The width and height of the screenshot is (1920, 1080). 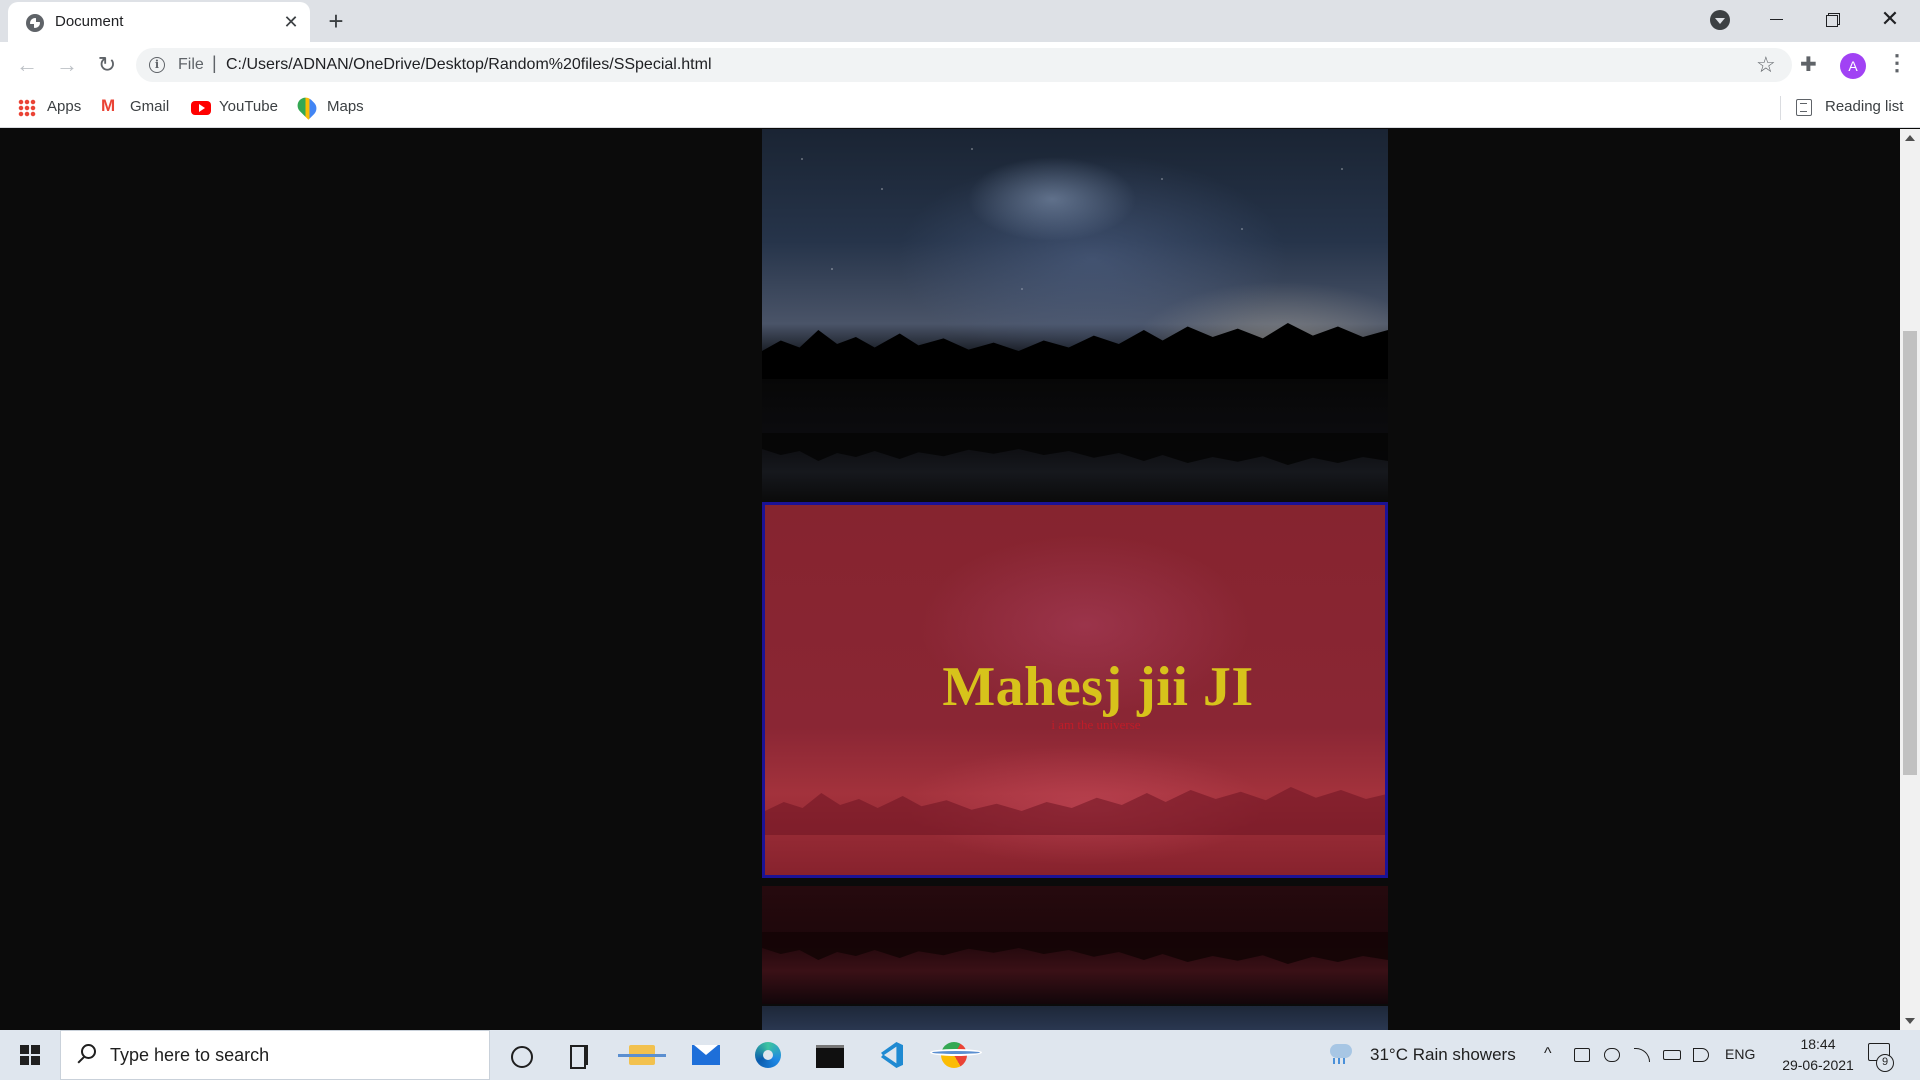 What do you see at coordinates (107, 65) in the screenshot?
I see `reload-icon: ↻` at bounding box center [107, 65].